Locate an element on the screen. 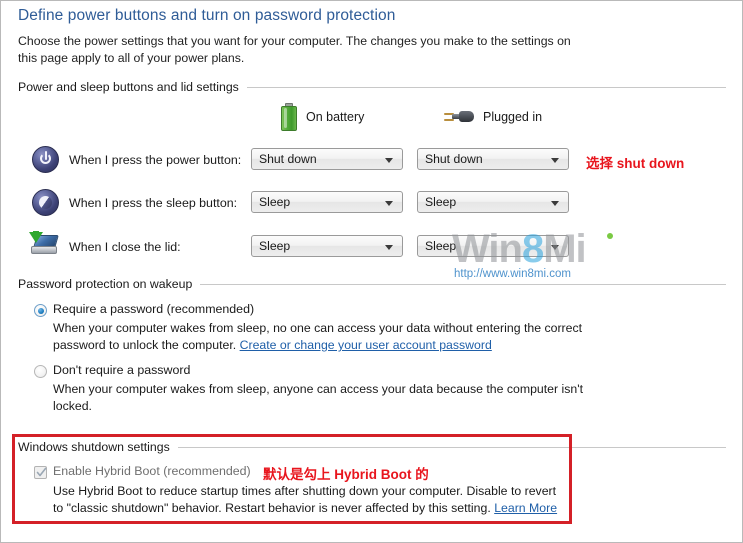  annotation-select-shut-down: 选择 shut down is located at coordinates (635, 163).